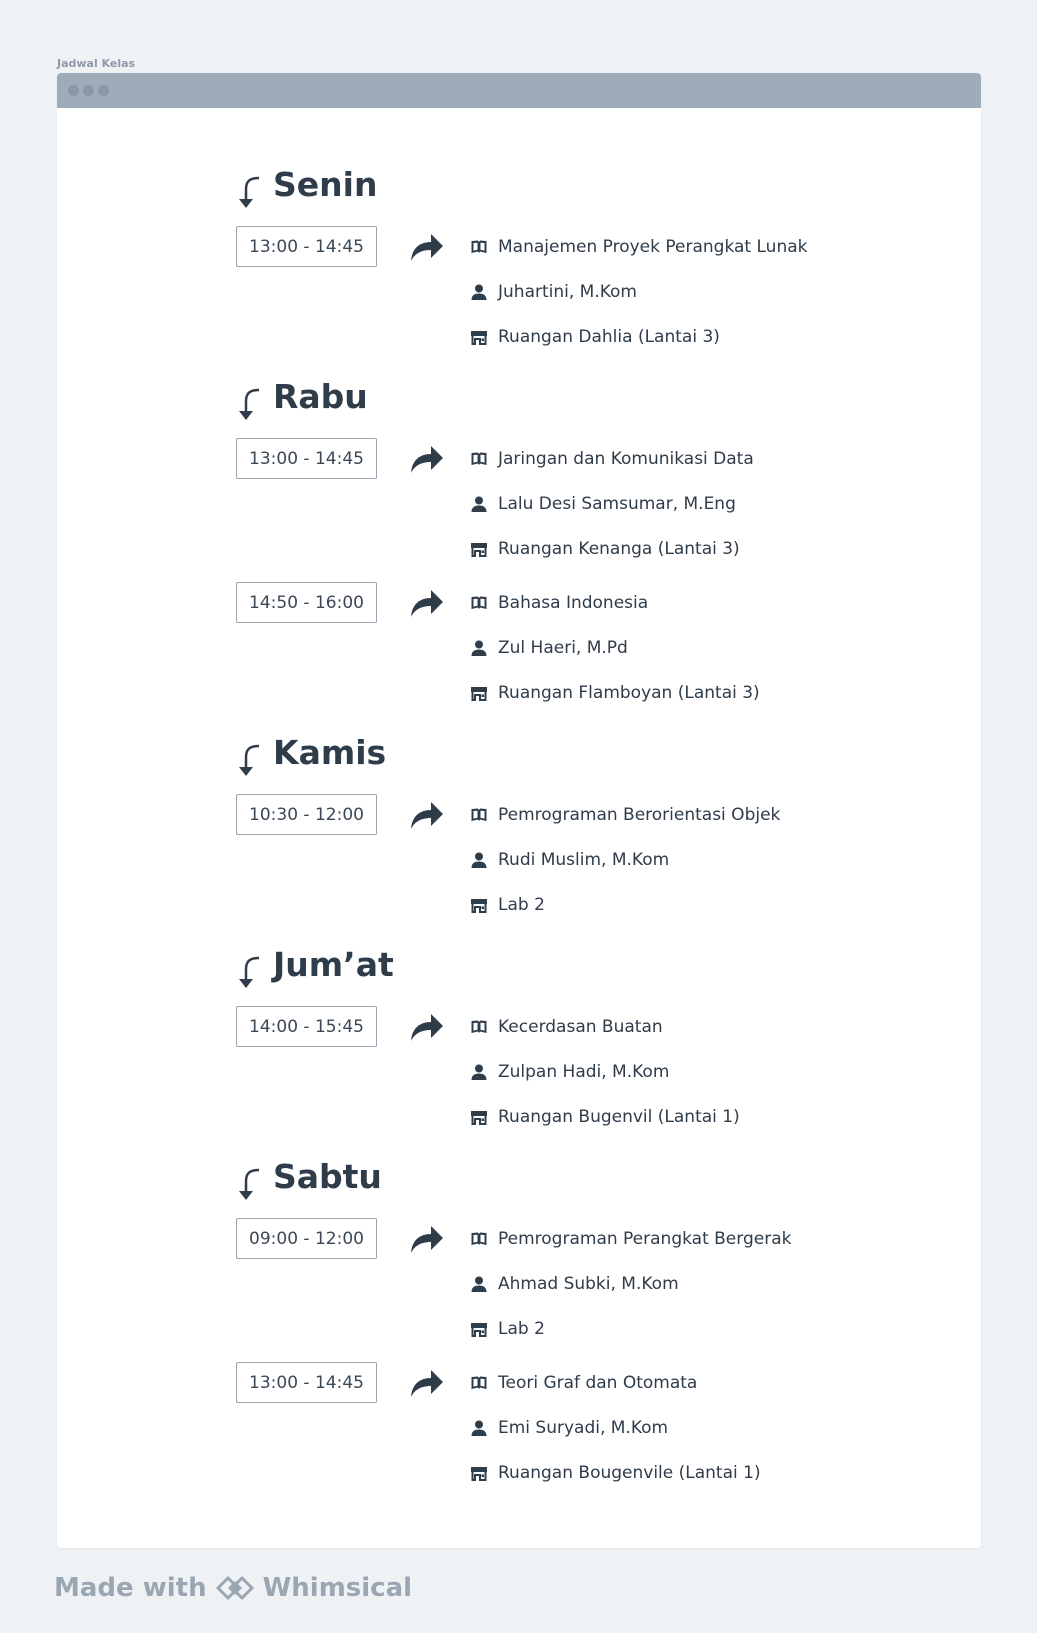  I want to click on course-row: Pemrograman Berorientasi Objek, so click(625, 815).